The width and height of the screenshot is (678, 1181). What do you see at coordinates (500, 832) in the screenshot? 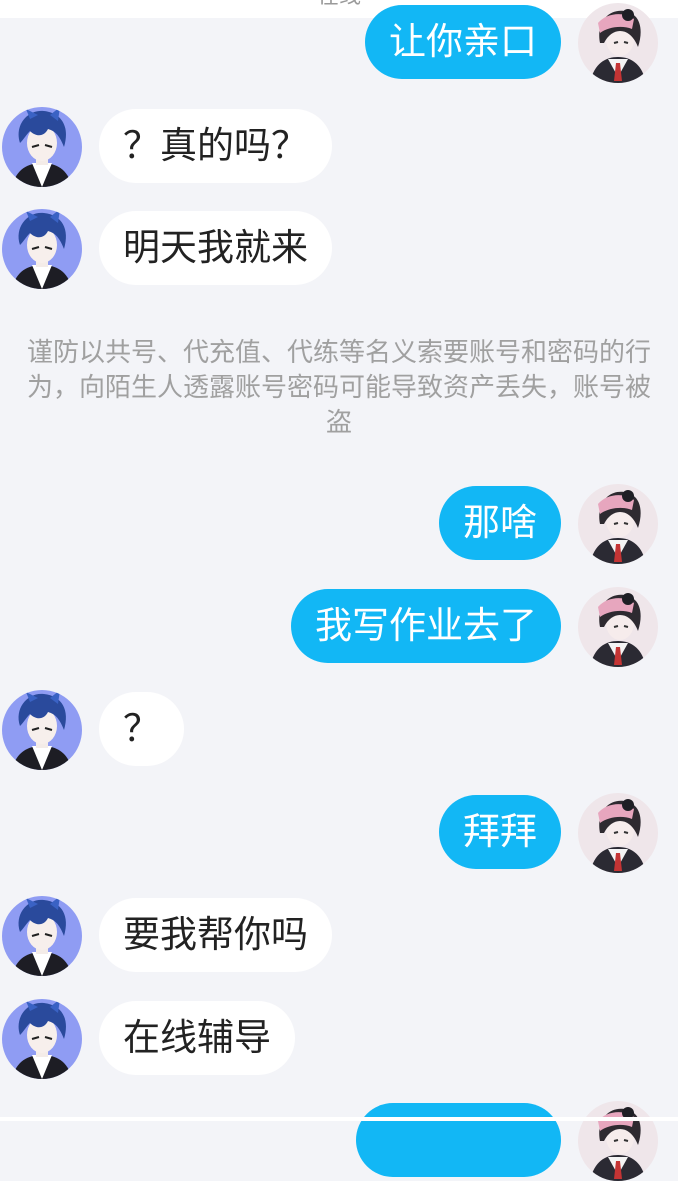
I see `outgoing-message-bubble: 拜拜` at bounding box center [500, 832].